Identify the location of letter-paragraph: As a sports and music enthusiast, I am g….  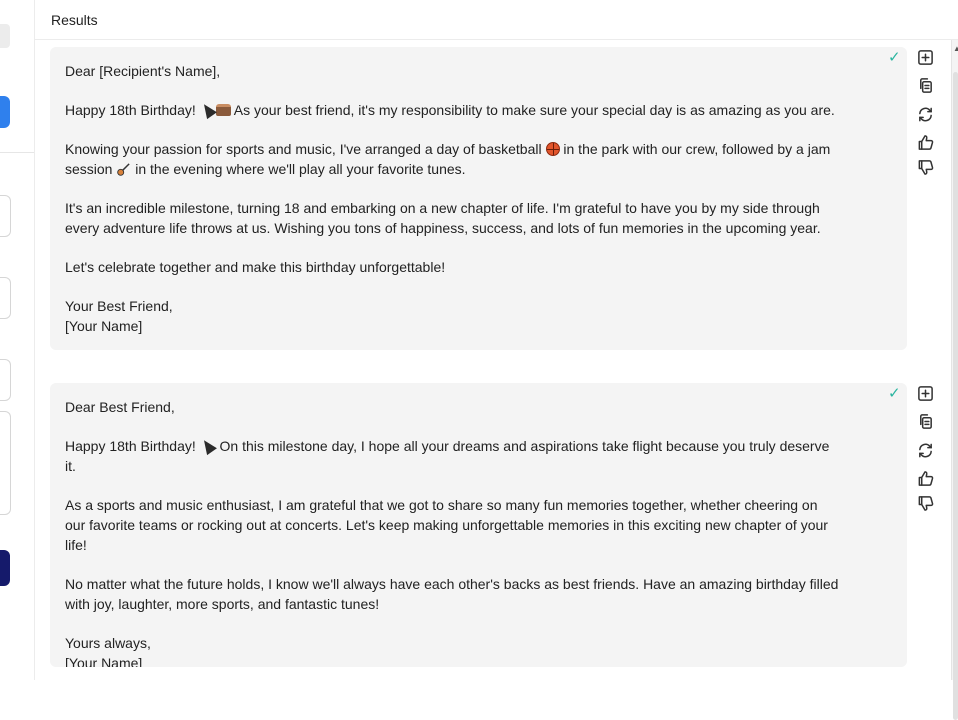
(446, 525).